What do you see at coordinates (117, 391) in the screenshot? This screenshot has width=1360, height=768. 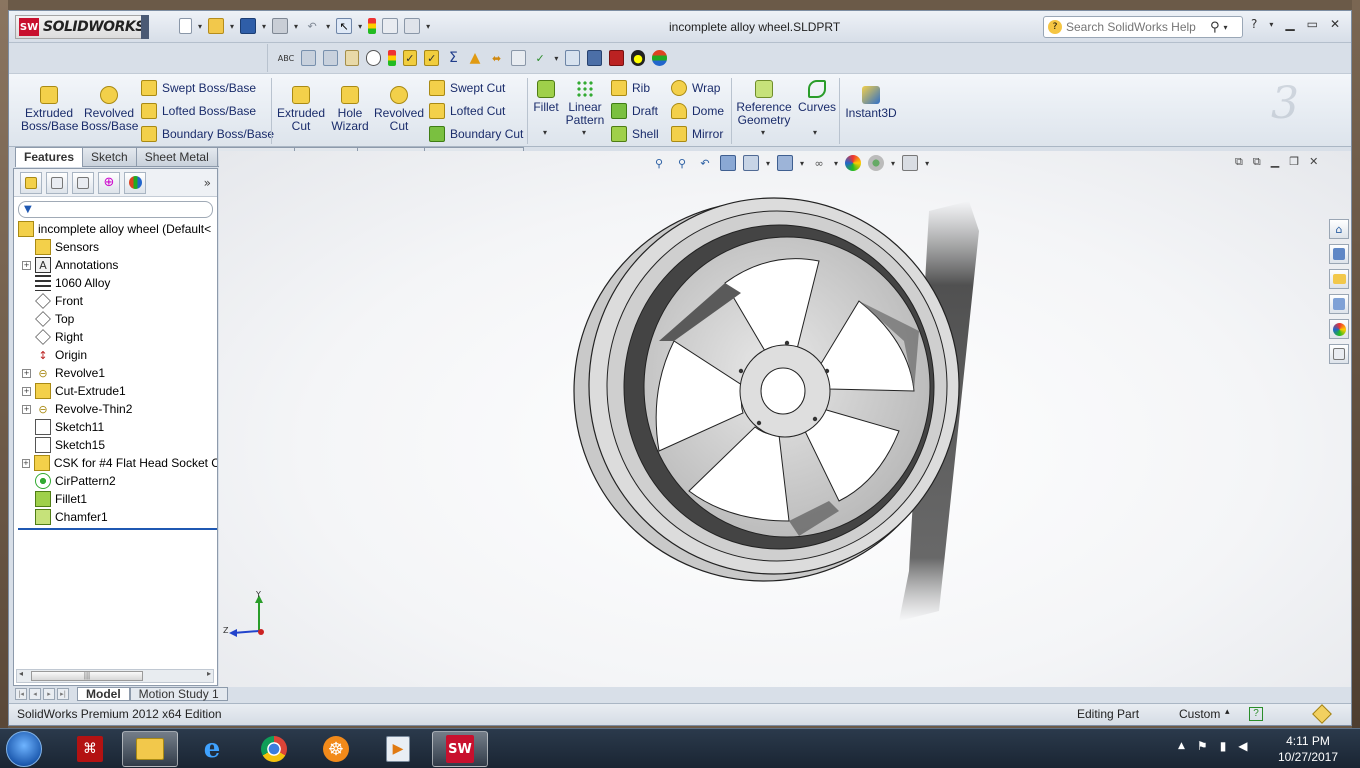 I see `tree-item: + Cut-Extrude1` at bounding box center [117, 391].